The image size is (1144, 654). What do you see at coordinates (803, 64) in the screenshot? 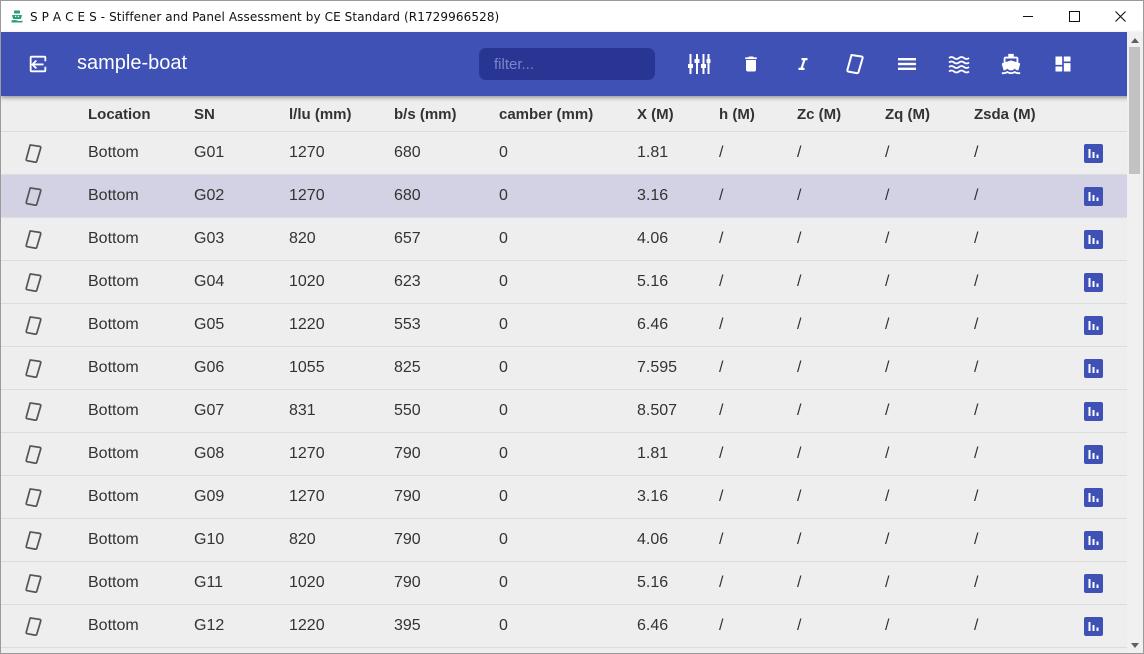
I see `italic-button` at bounding box center [803, 64].